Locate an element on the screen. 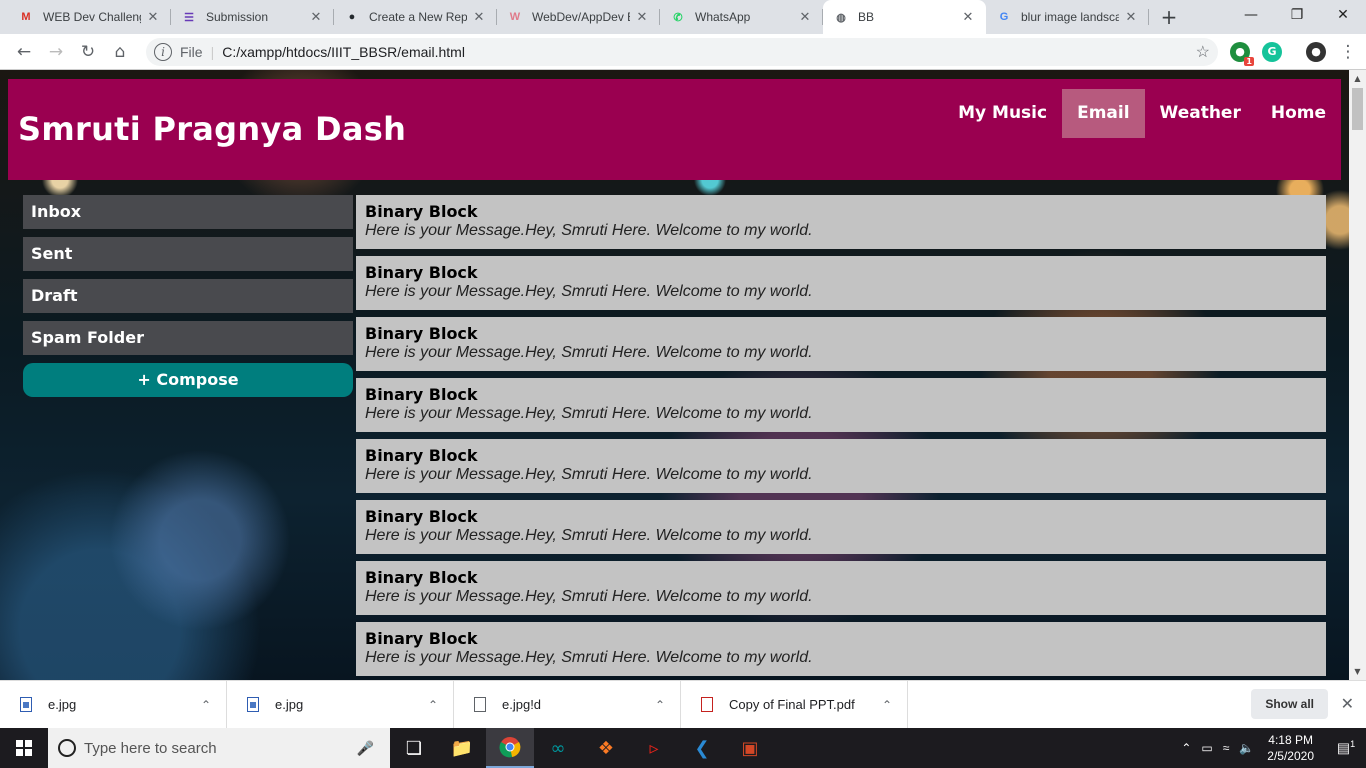 Image resolution: width=1366 pixels, height=768 pixels. bookmark-star-icon: ☆ is located at coordinates (1203, 52).